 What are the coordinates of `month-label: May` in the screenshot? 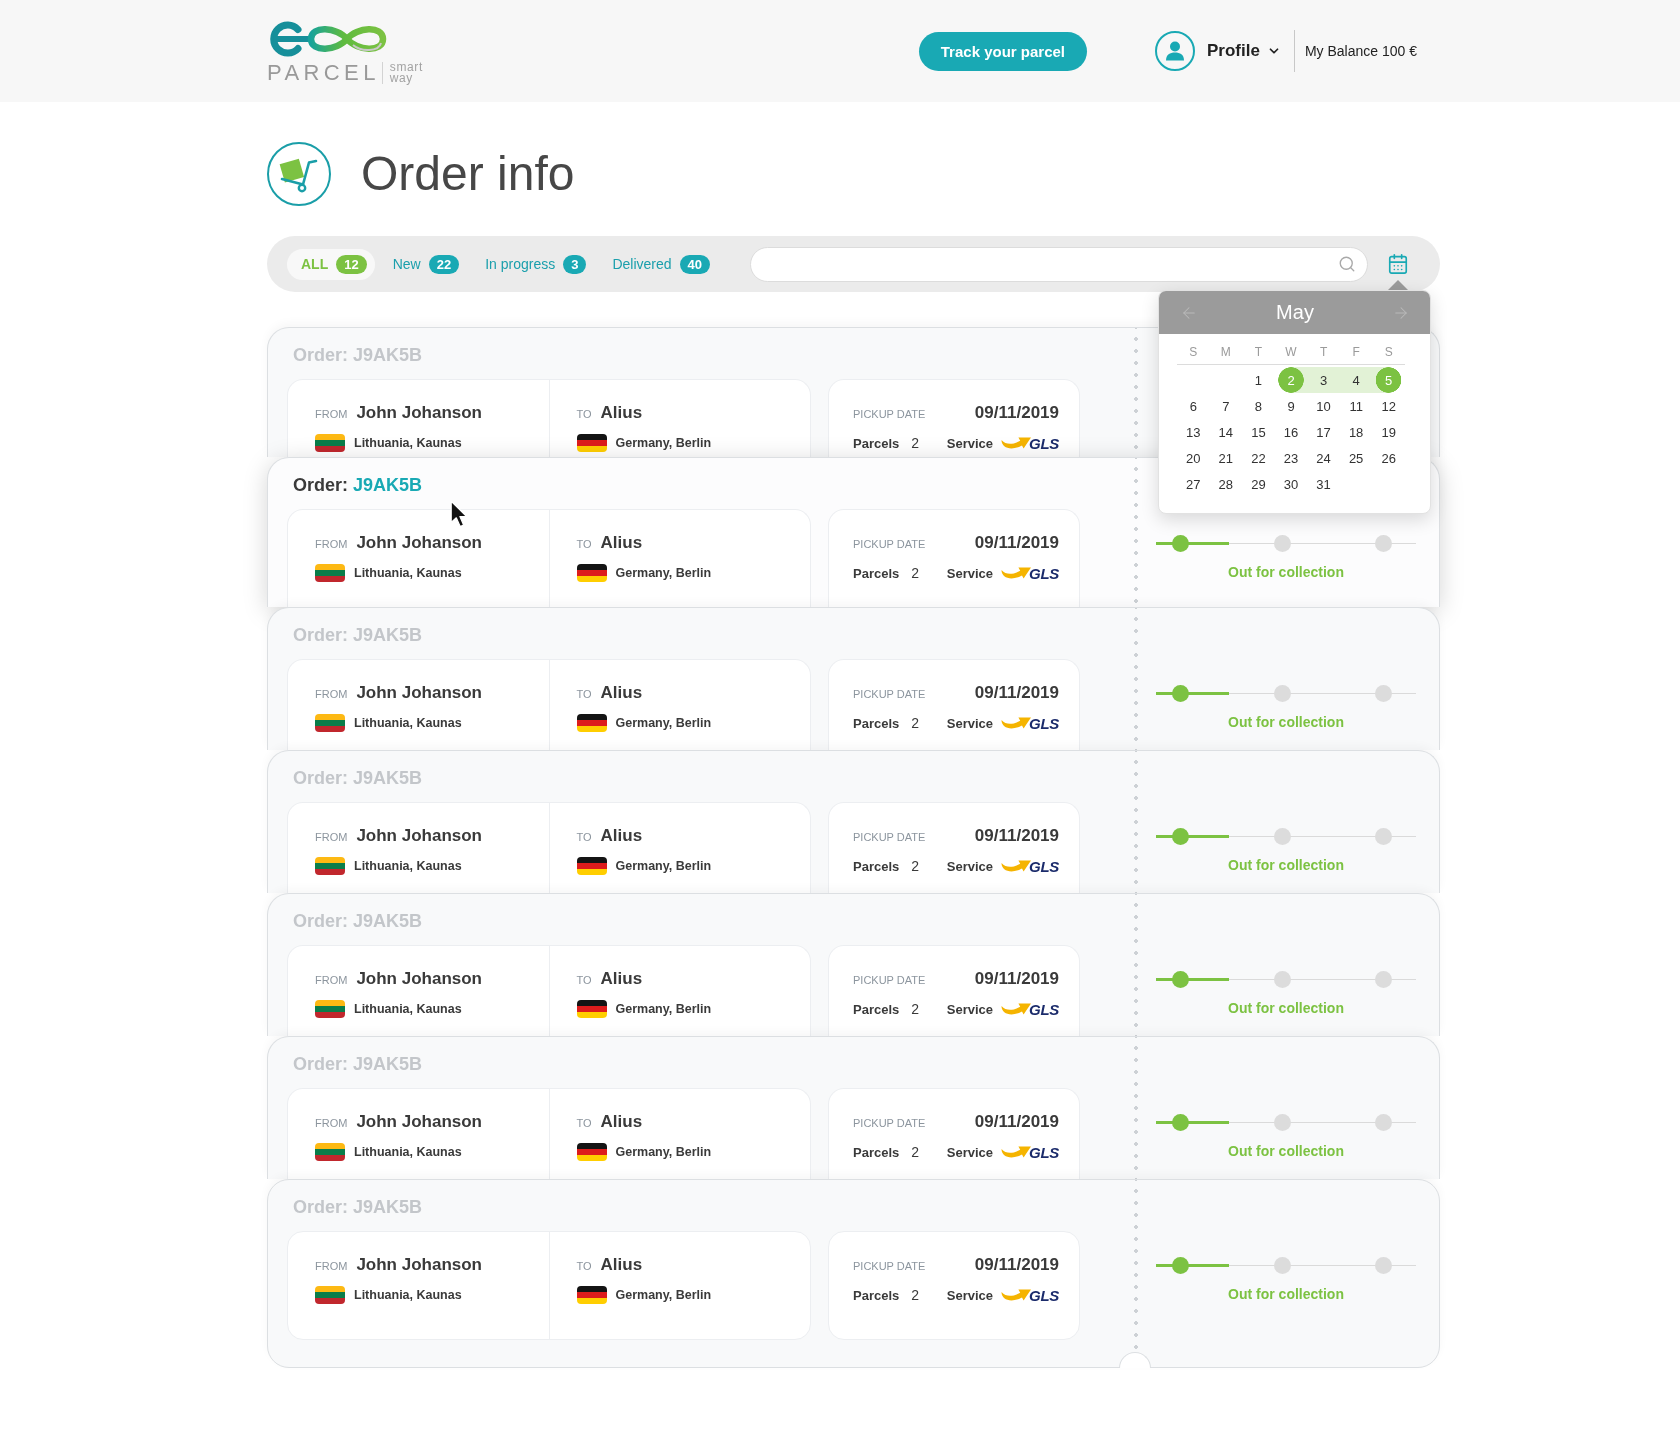 It's located at (1295, 312).